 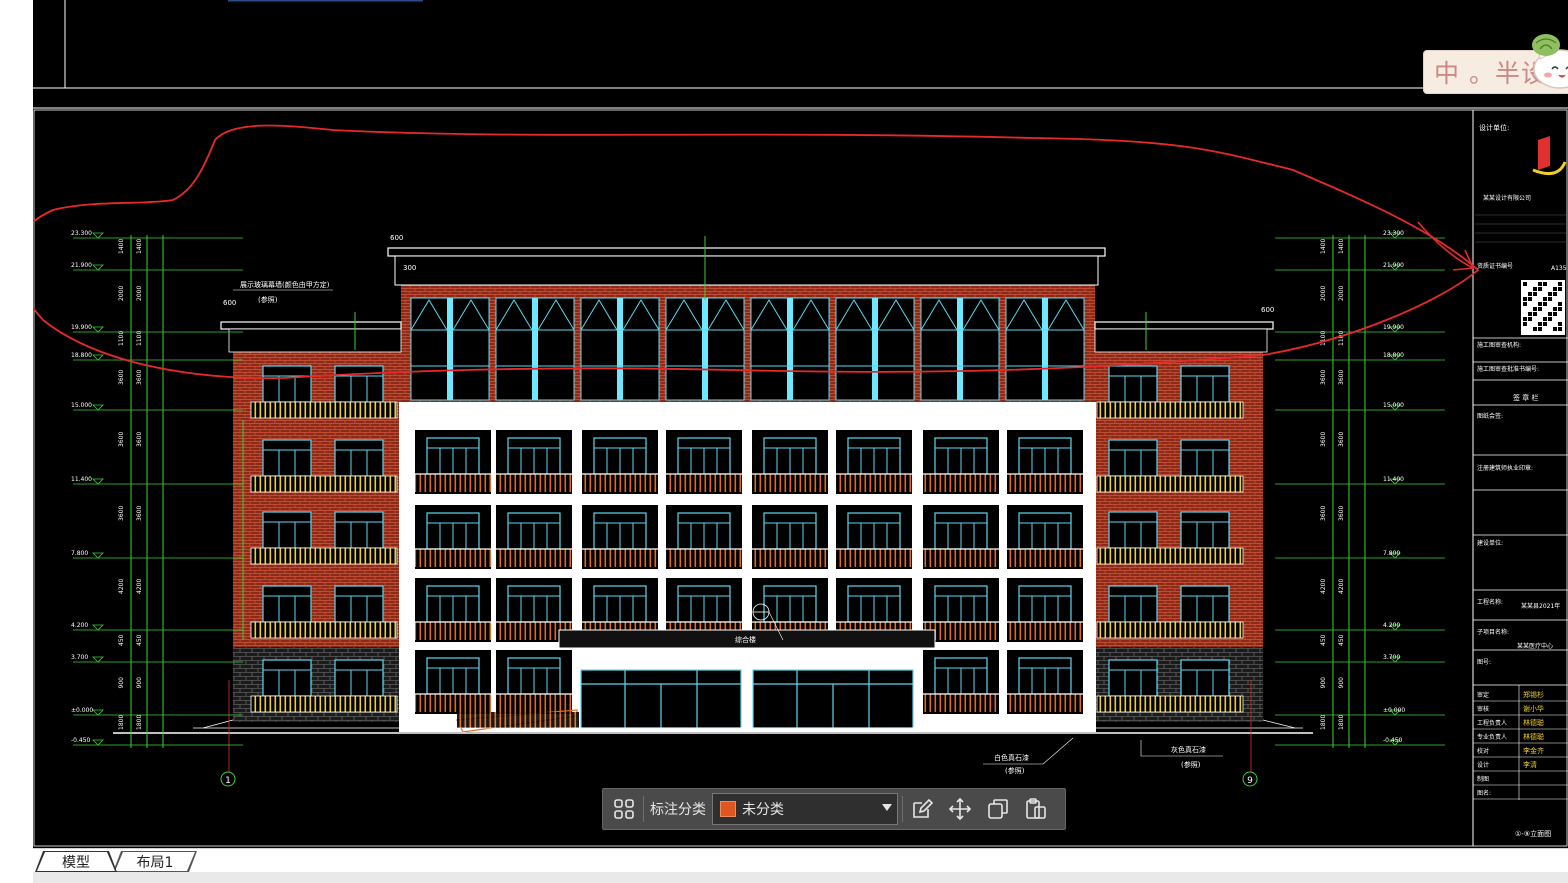 I want to click on note-white-paint-ref: (参照), so click(x=1015, y=770).